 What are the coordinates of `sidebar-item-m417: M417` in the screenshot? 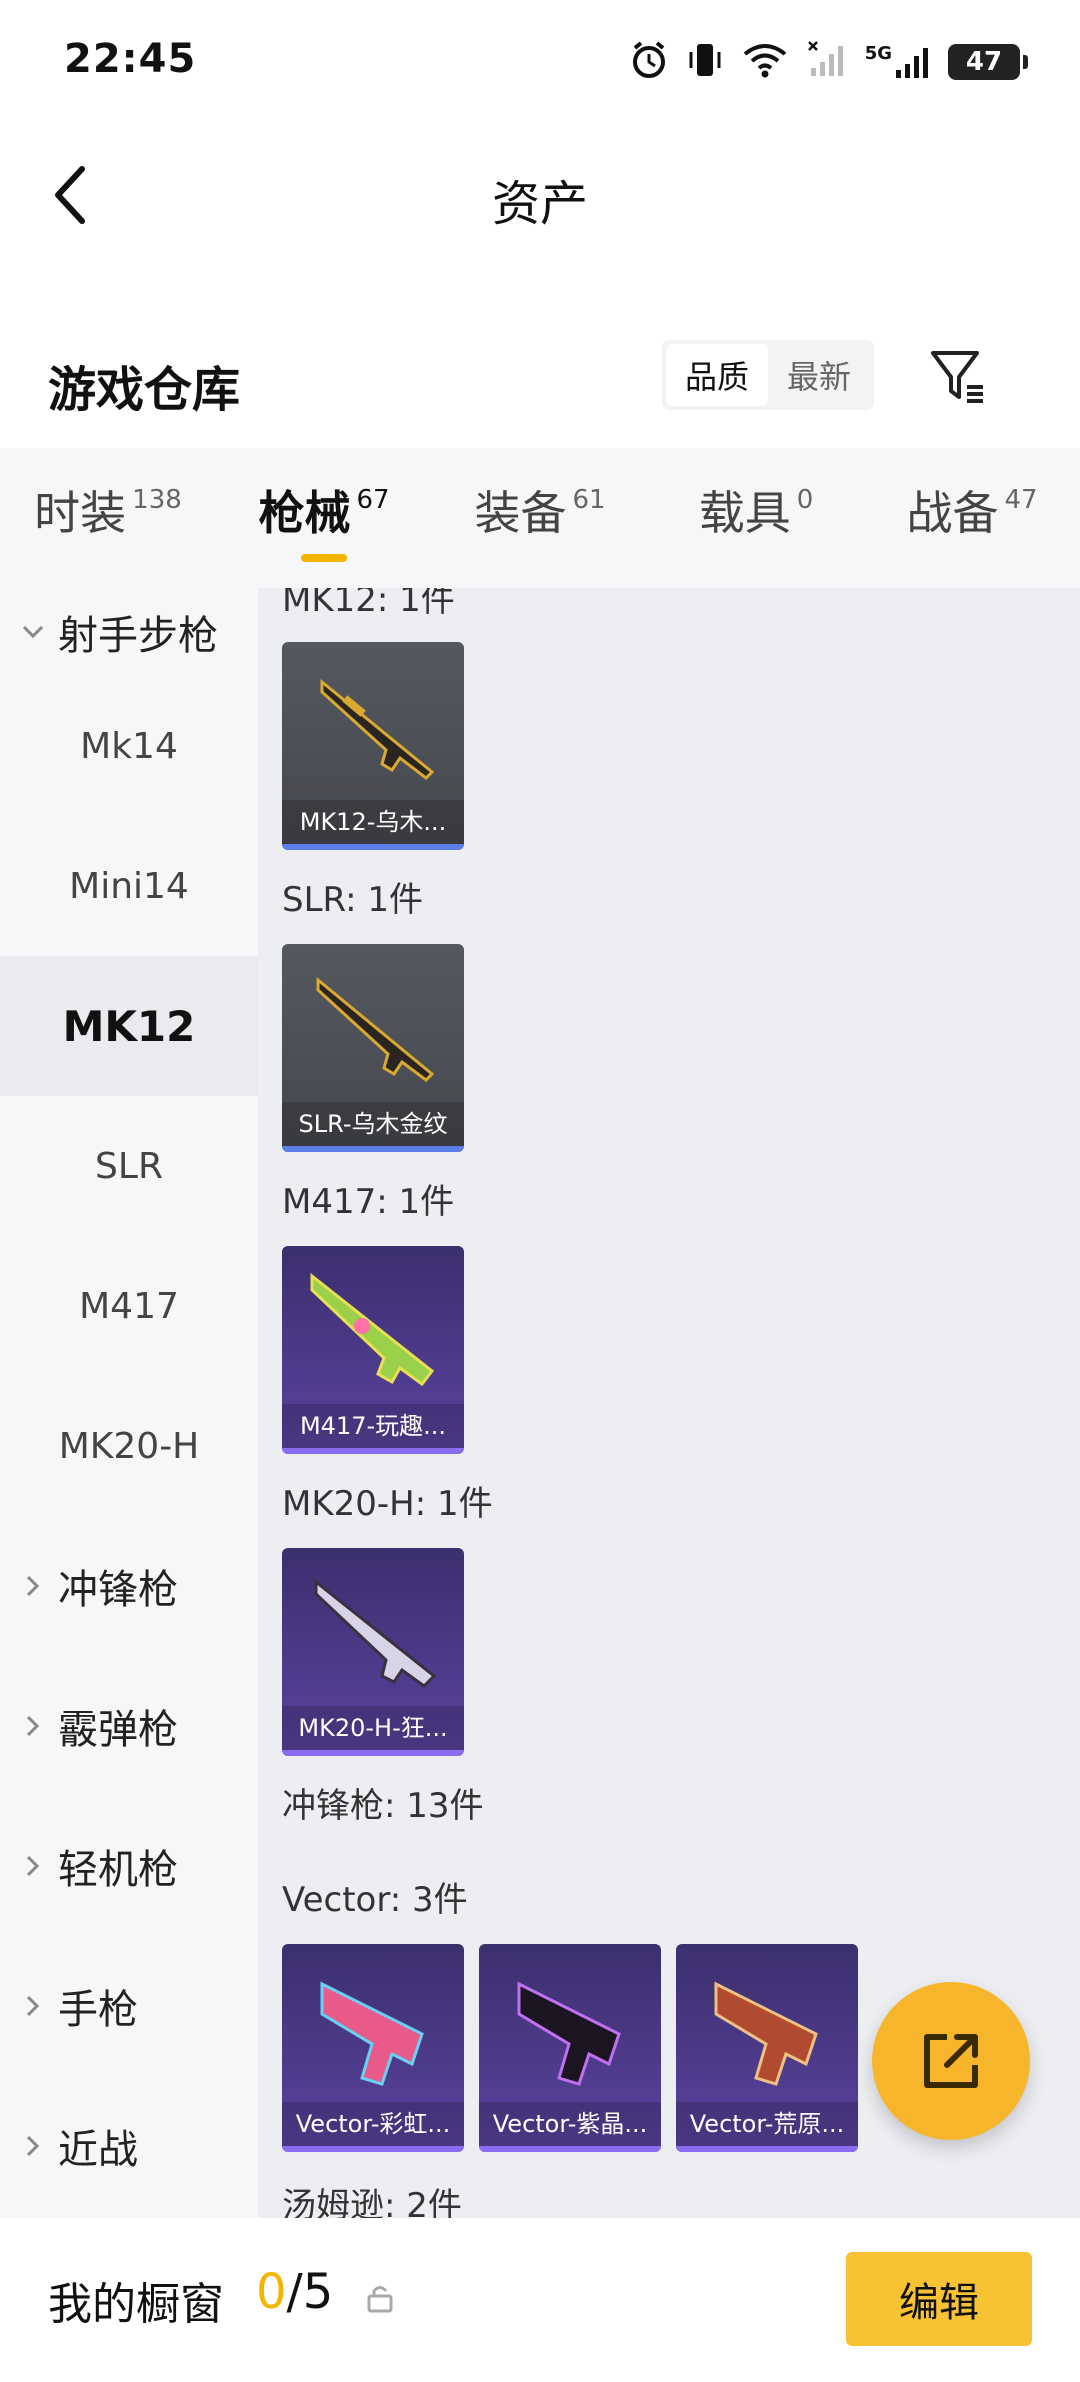 It's located at (129, 1306).